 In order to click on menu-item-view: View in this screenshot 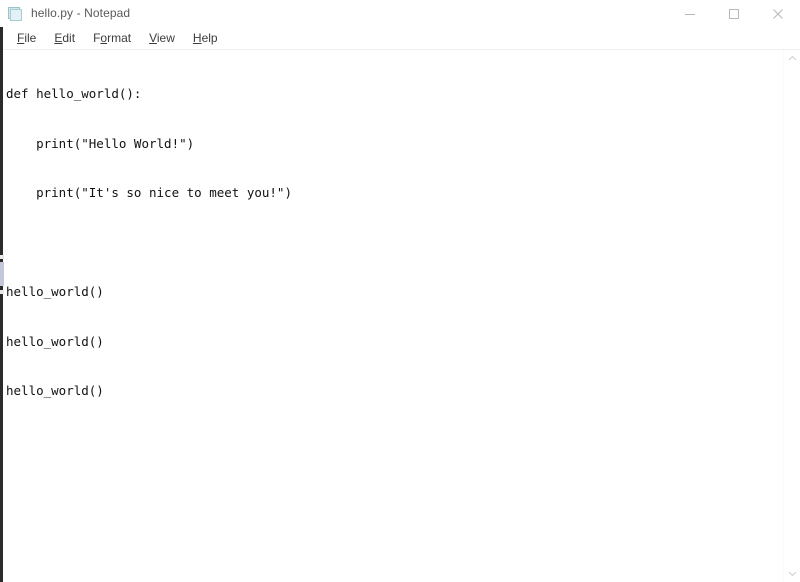, I will do `click(162, 38)`.